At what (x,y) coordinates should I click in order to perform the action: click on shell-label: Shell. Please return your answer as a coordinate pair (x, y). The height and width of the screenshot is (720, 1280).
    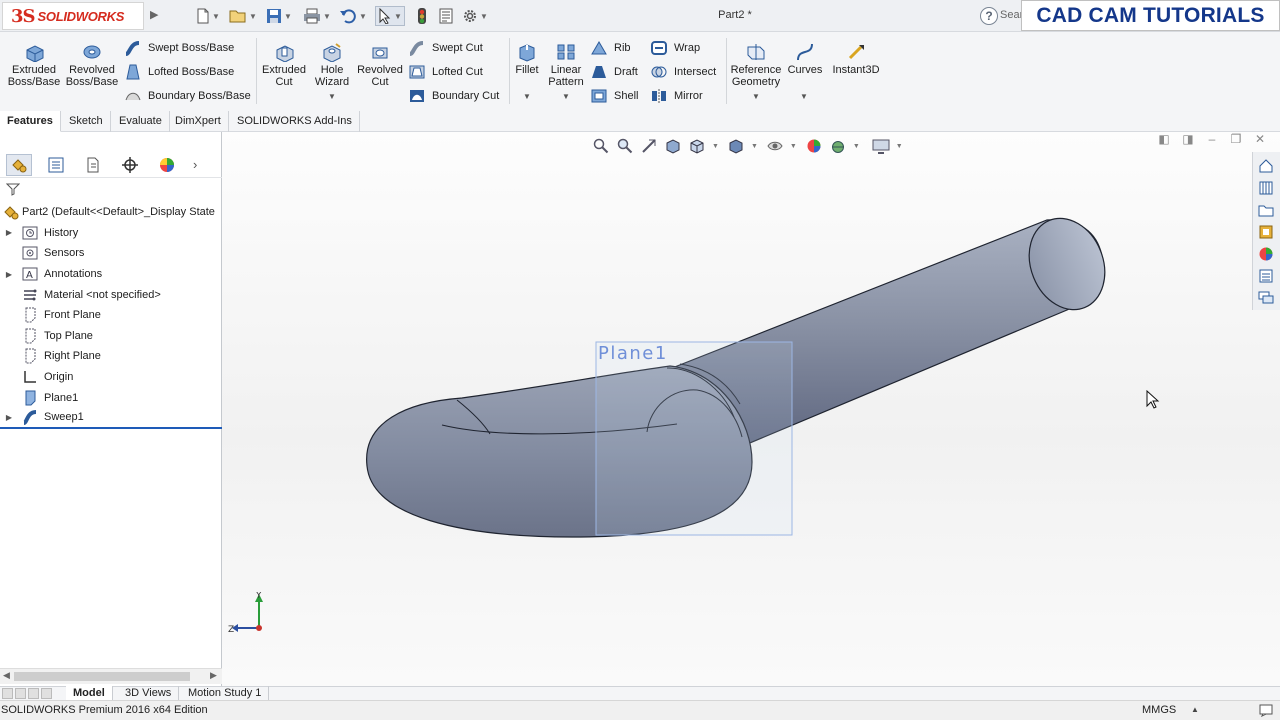
    Looking at the image, I should click on (626, 96).